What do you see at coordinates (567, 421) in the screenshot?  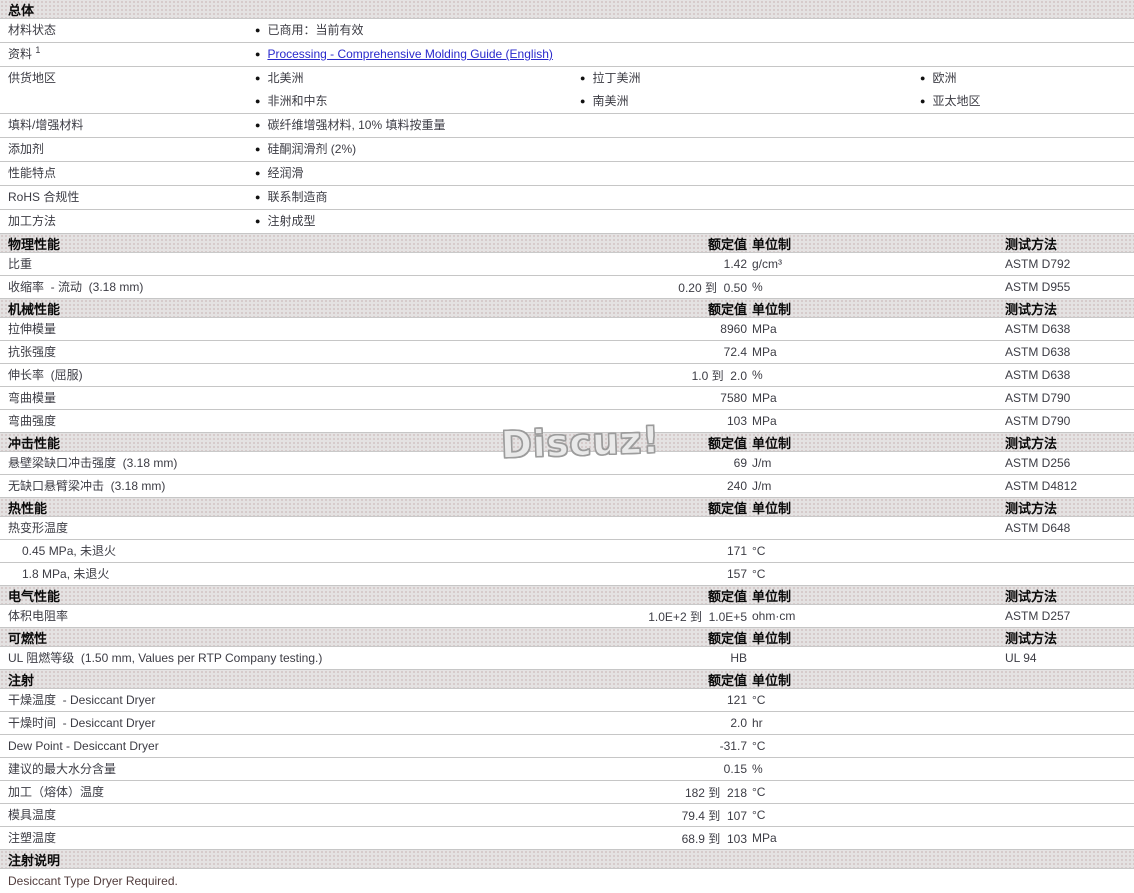 I see `table-row: 弯曲强度 103 MPa ASTM D790` at bounding box center [567, 421].